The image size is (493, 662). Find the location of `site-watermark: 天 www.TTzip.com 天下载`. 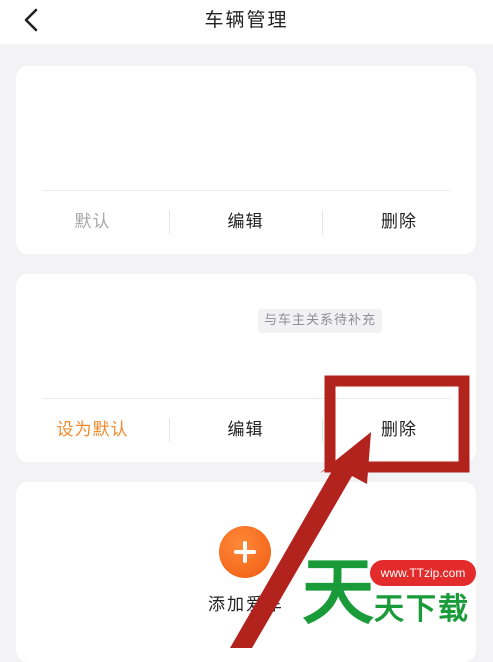

site-watermark: 天 www.TTzip.com 天下载 is located at coordinates (395, 599).